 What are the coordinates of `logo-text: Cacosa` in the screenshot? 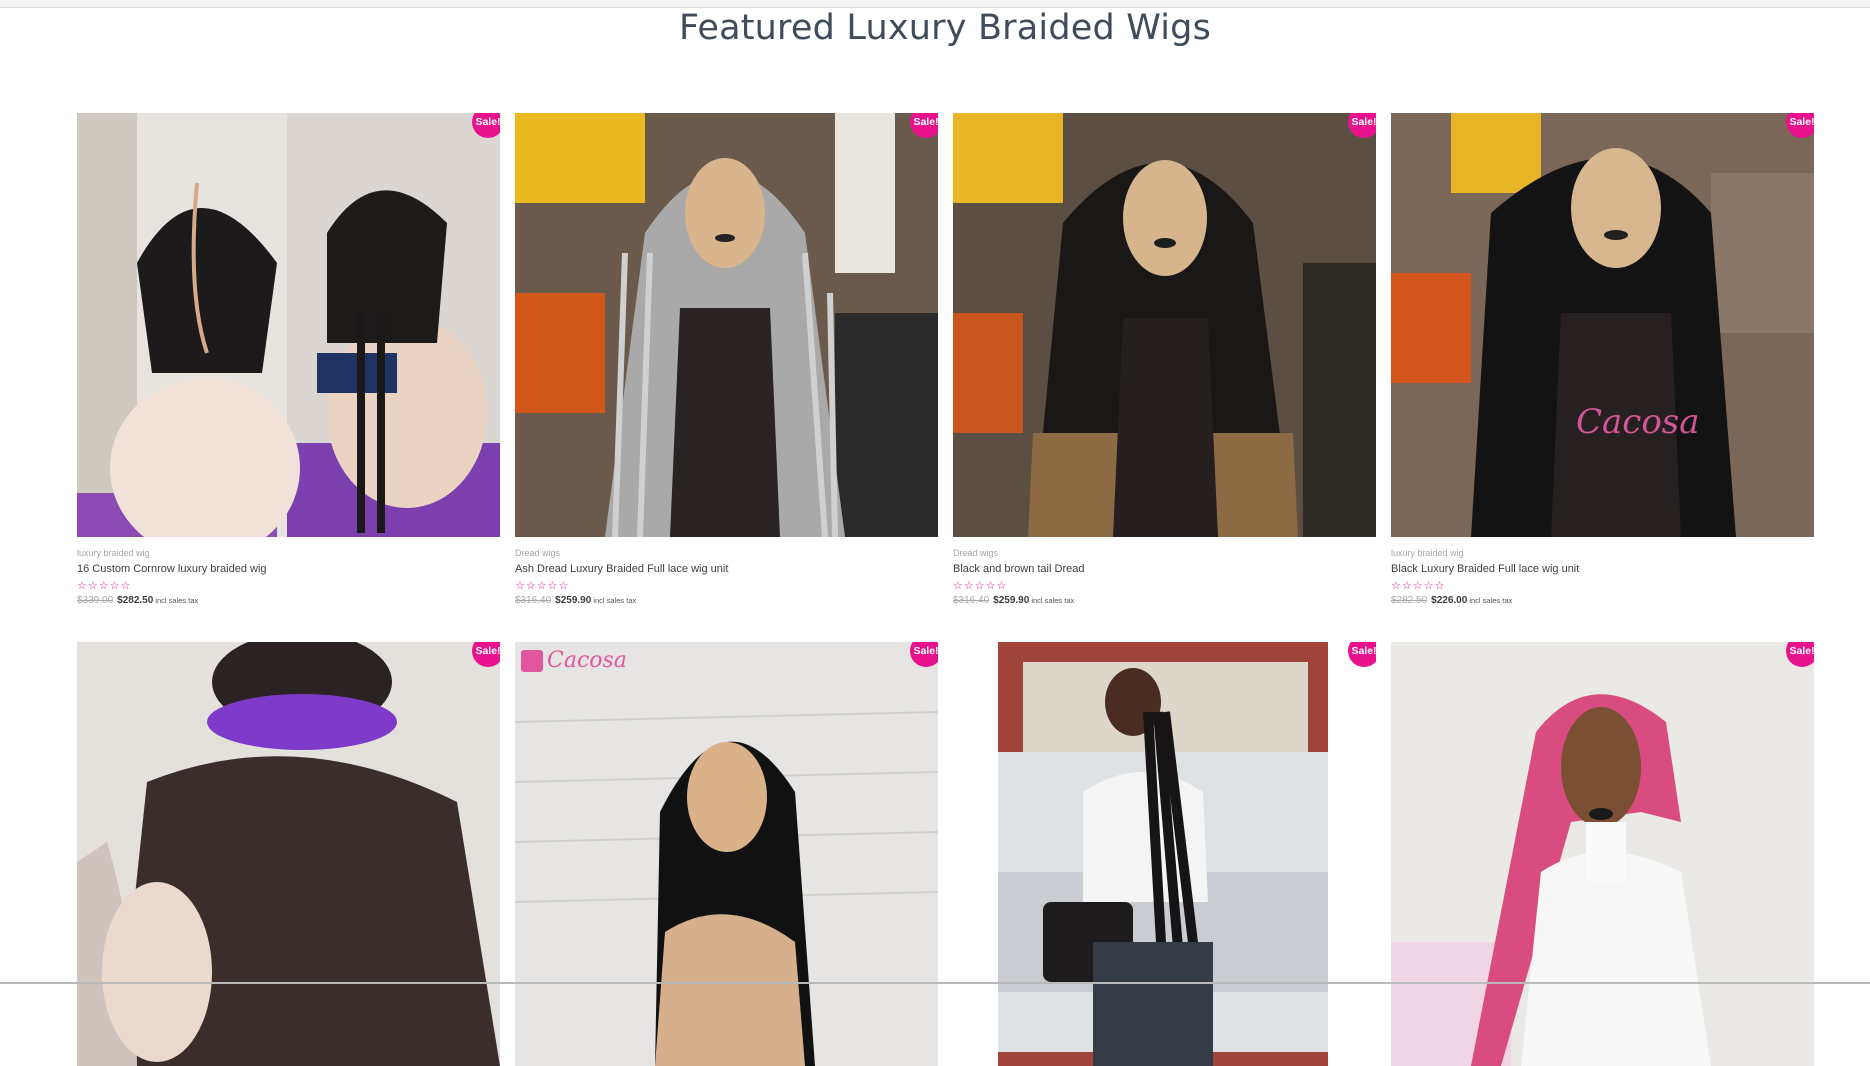 It's located at (587, 660).